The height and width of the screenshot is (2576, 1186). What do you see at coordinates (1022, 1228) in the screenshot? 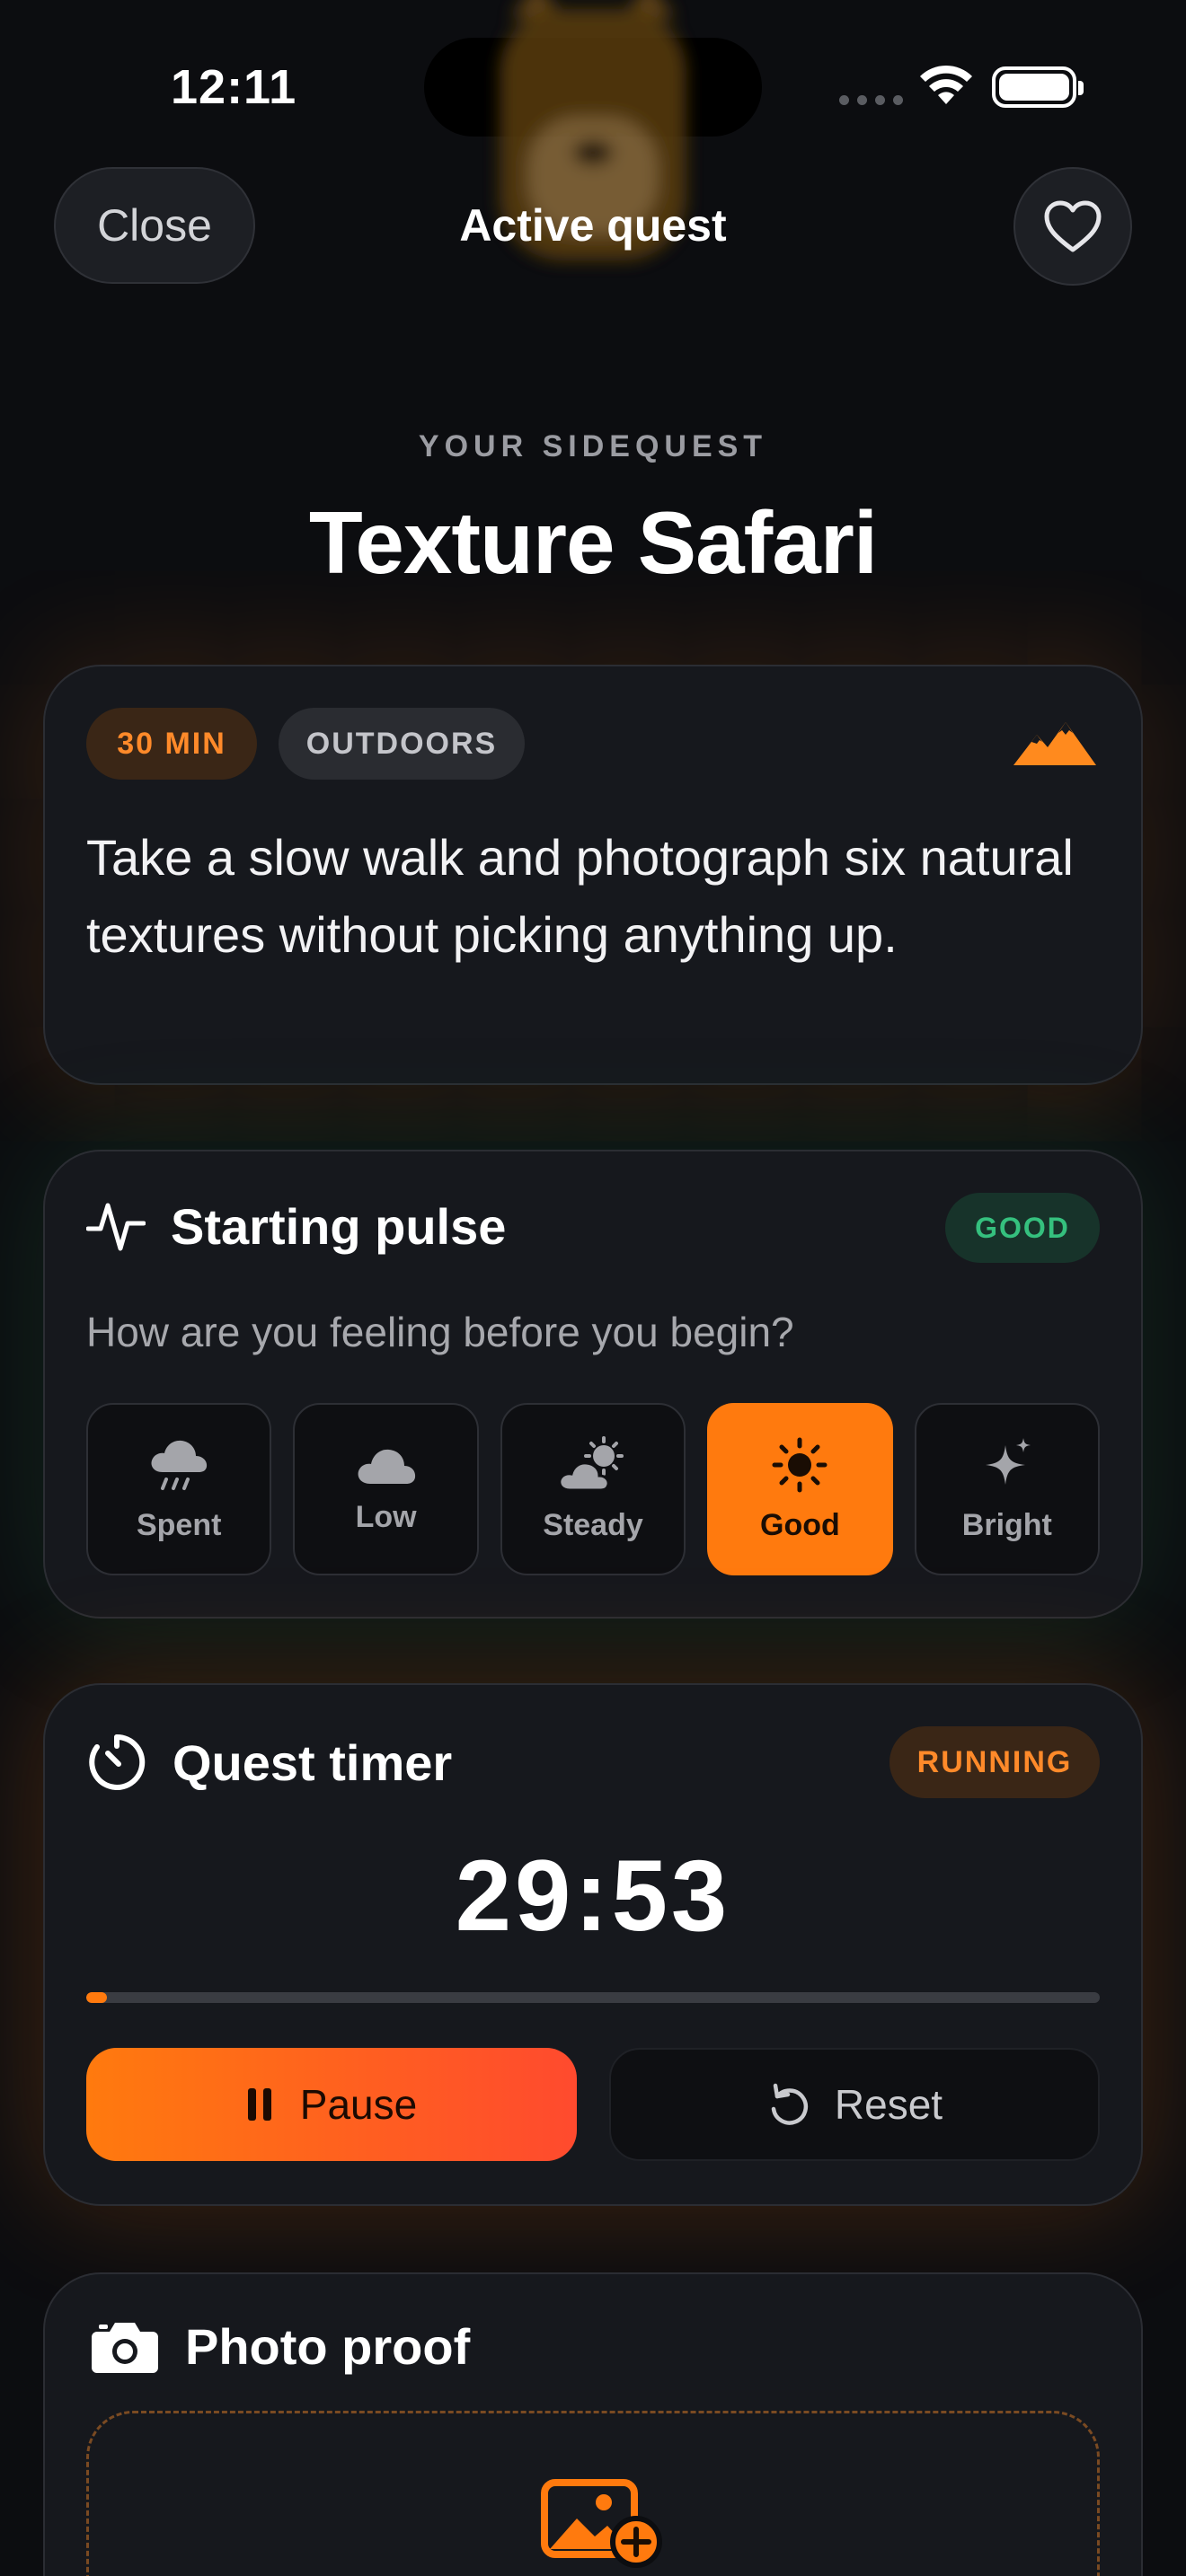
I see `pulse-status-badge: GOOD` at bounding box center [1022, 1228].